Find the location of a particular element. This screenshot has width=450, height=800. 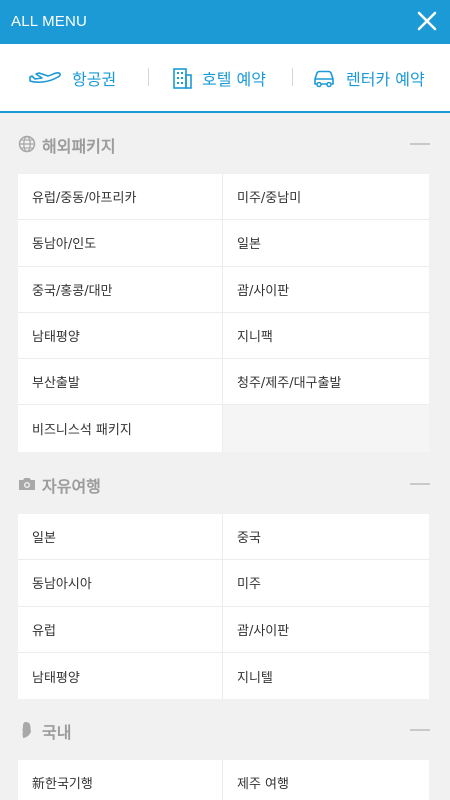

table-row: 유럽/중동/아프리카 미주/중남미 is located at coordinates (223, 197).